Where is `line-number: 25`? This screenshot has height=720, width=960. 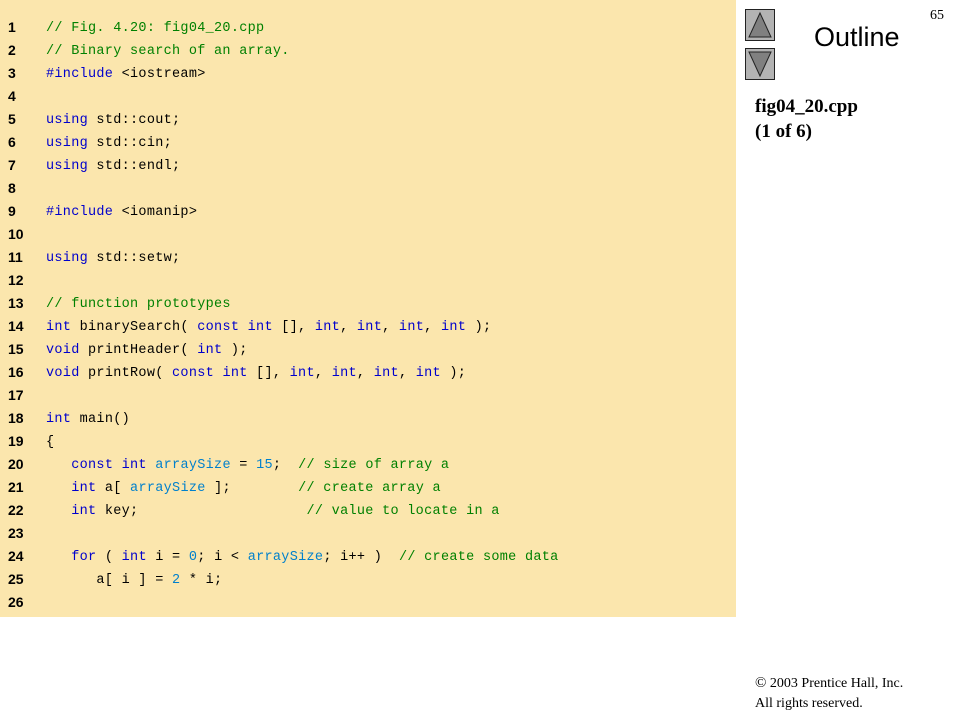
line-number: 25 is located at coordinates (16, 579).